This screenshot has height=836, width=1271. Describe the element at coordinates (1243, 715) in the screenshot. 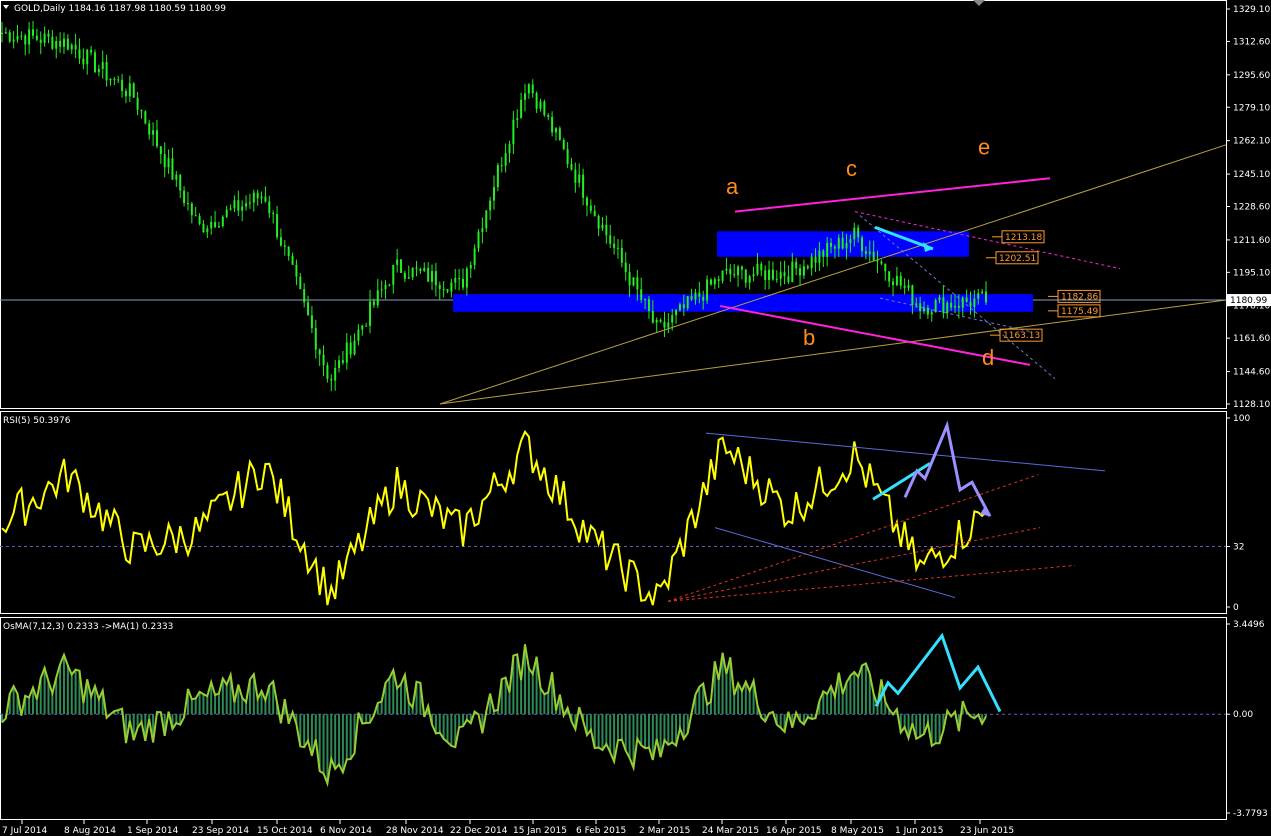

I see `osma-tick-label: 0.00` at that location.